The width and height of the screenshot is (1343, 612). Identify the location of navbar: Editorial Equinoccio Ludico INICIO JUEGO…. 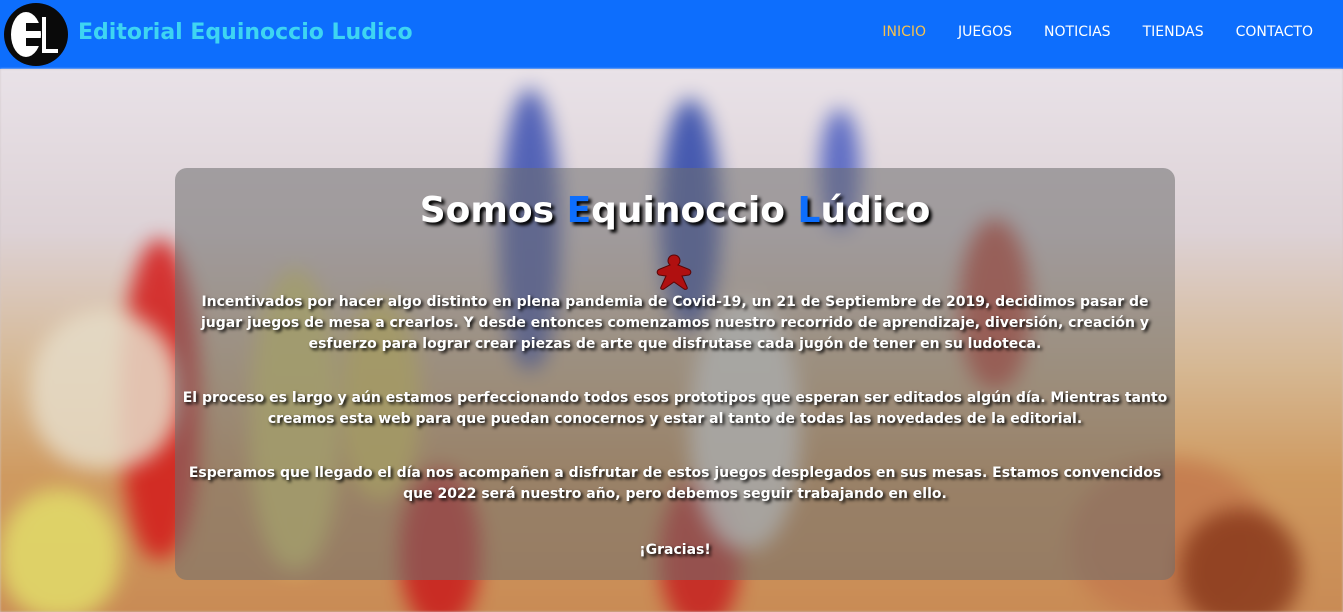
(671, 34).